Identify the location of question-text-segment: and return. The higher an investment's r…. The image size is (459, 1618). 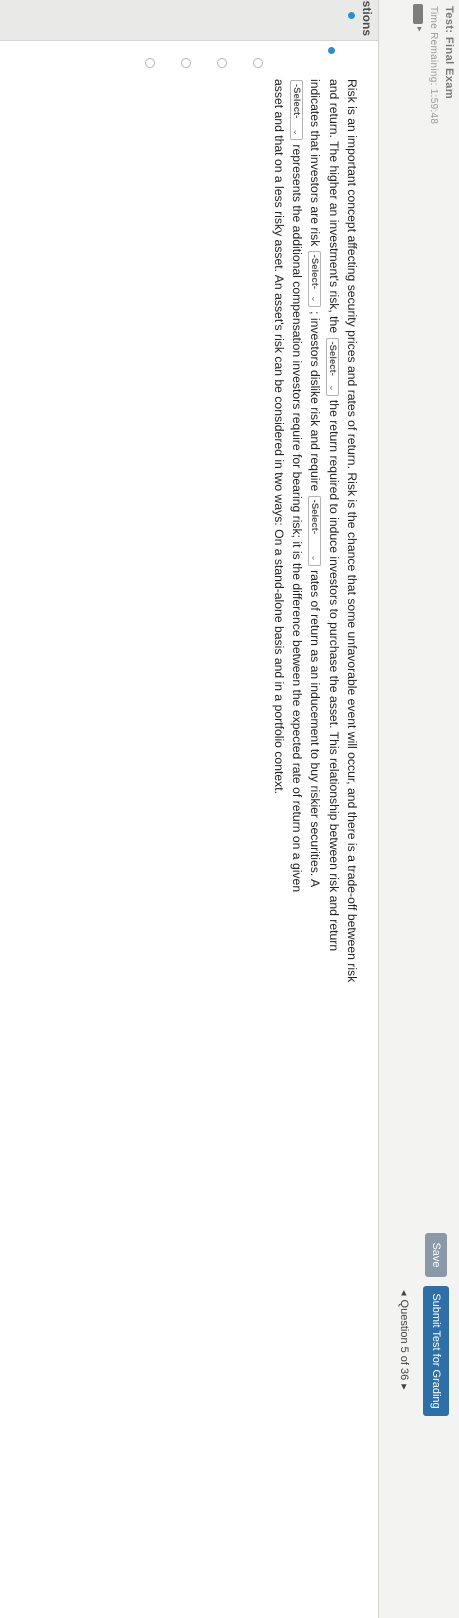
(333, 206).